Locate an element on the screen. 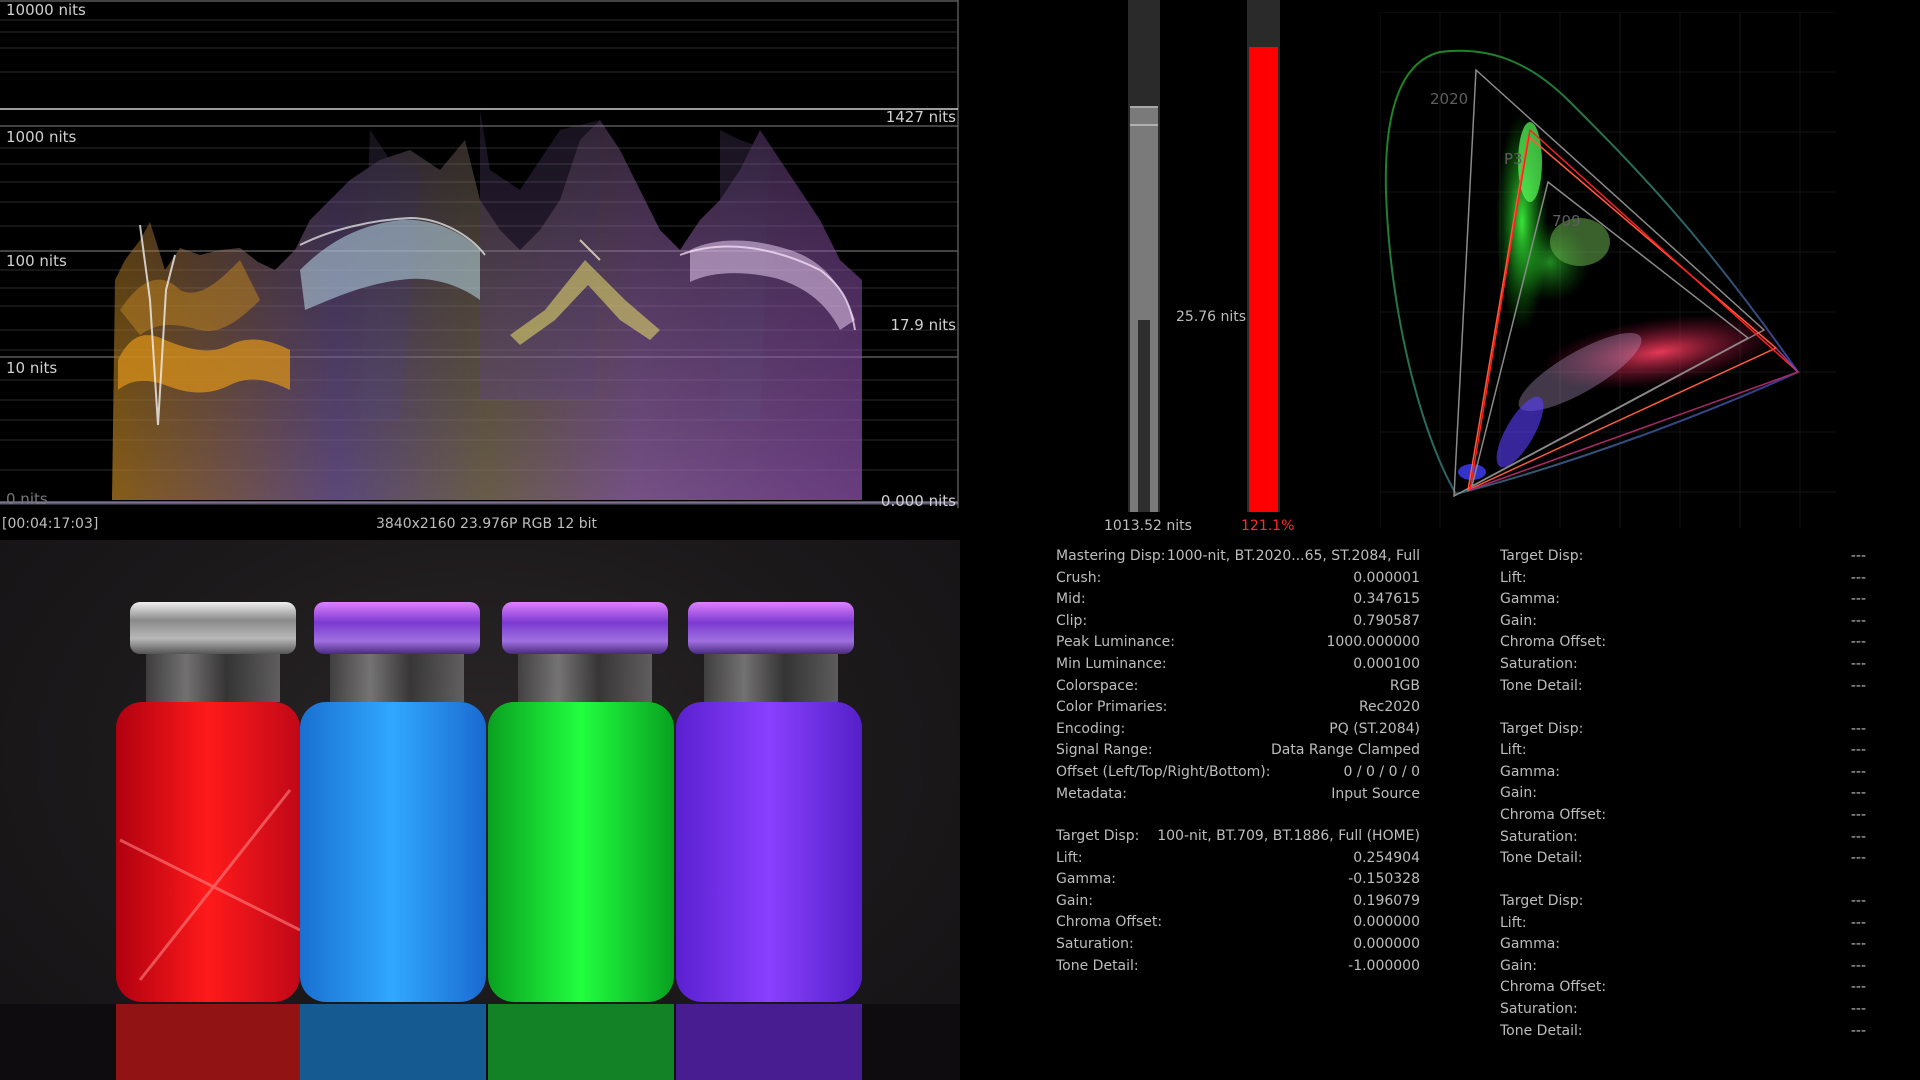  gamut-label-p3: P3 is located at coordinates (1513, 159).